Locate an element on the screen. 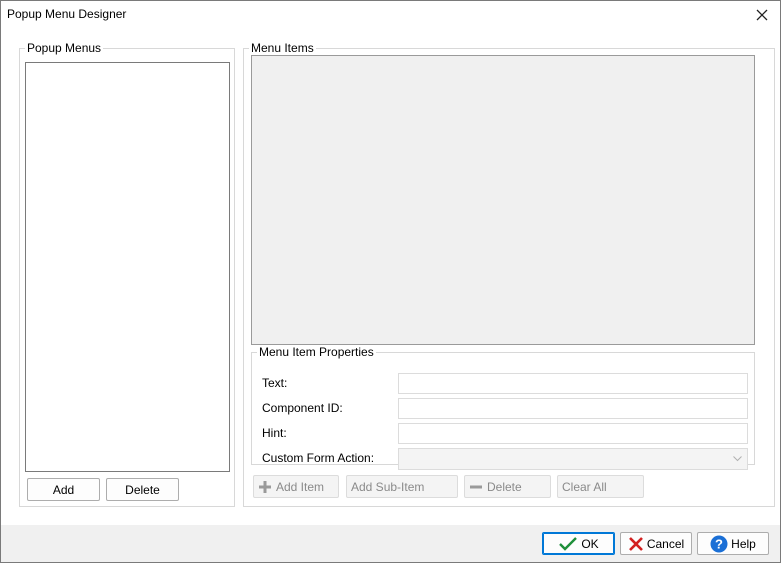 This screenshot has height=563, width=781. add-item-label: Add Item is located at coordinates (300, 486).